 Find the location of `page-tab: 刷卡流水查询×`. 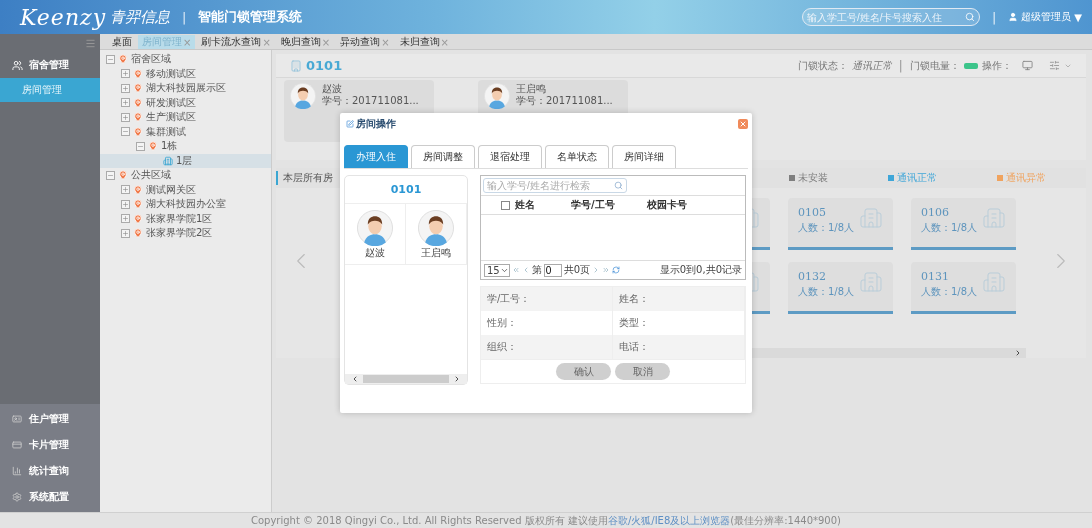

page-tab: 刷卡流水查询× is located at coordinates (236, 42).